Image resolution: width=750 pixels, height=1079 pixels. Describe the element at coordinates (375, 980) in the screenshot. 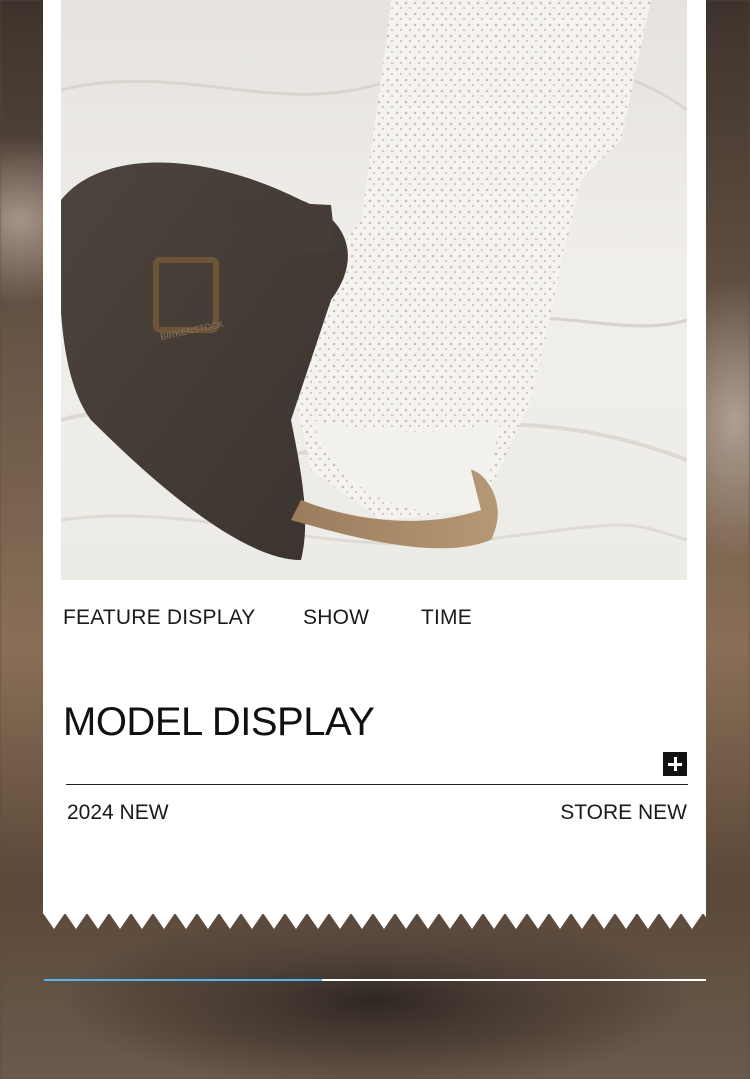

I see `scroll-progress-bar` at that location.